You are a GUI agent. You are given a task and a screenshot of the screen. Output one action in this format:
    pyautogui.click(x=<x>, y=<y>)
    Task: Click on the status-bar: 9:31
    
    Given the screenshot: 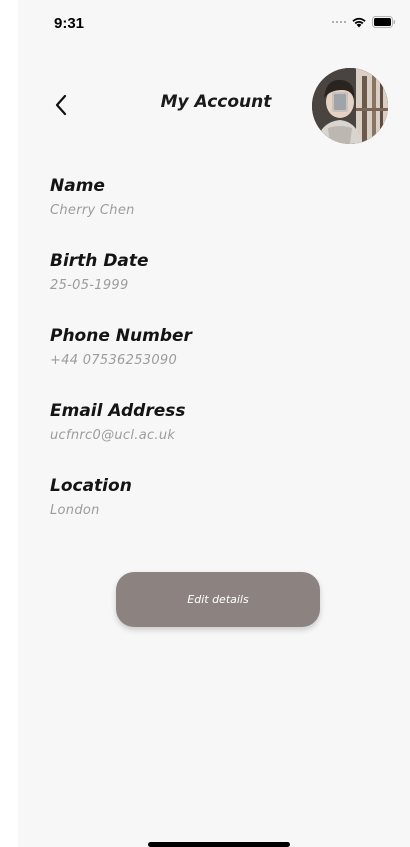 What is the action you would take?
    pyautogui.click(x=214, y=24)
    